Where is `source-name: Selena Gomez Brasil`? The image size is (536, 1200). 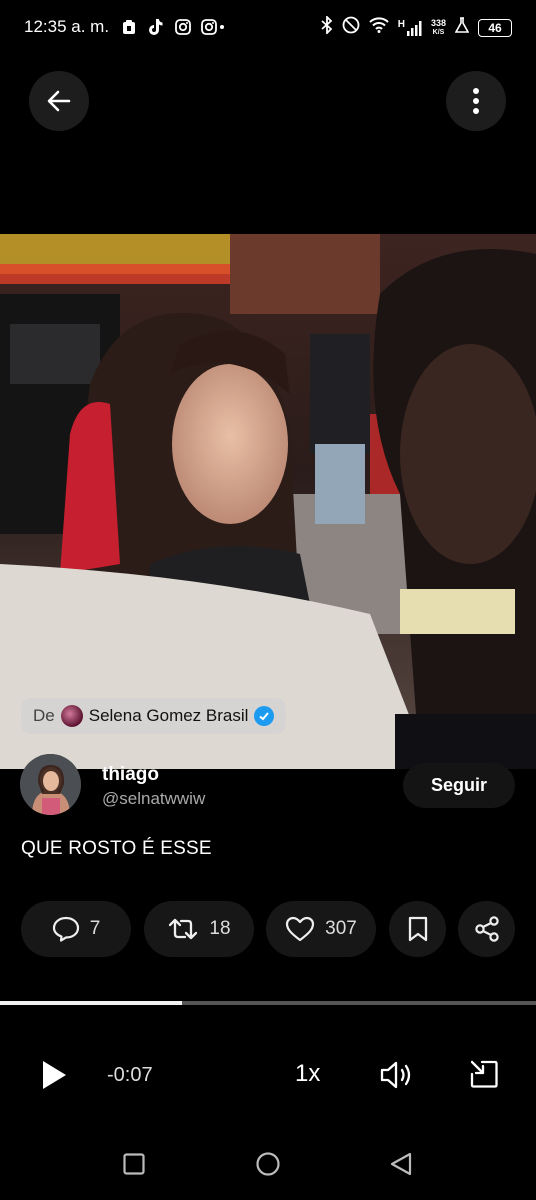
source-name: Selena Gomez Brasil is located at coordinates (168, 715).